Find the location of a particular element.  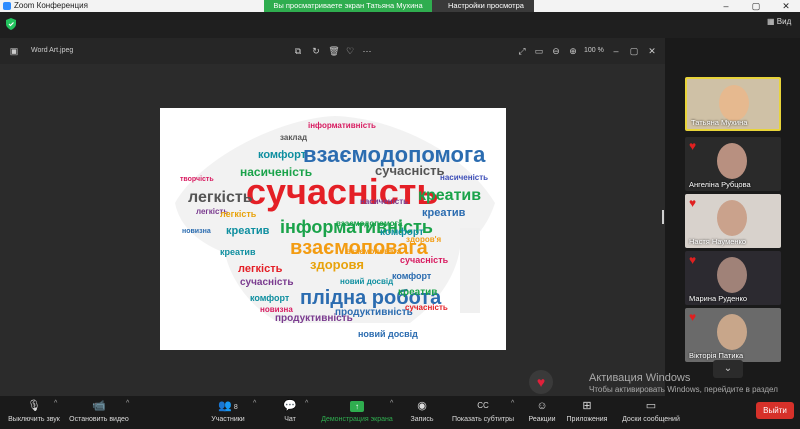

participants-button: 👥 8 Участники is located at coordinates (228, 411).